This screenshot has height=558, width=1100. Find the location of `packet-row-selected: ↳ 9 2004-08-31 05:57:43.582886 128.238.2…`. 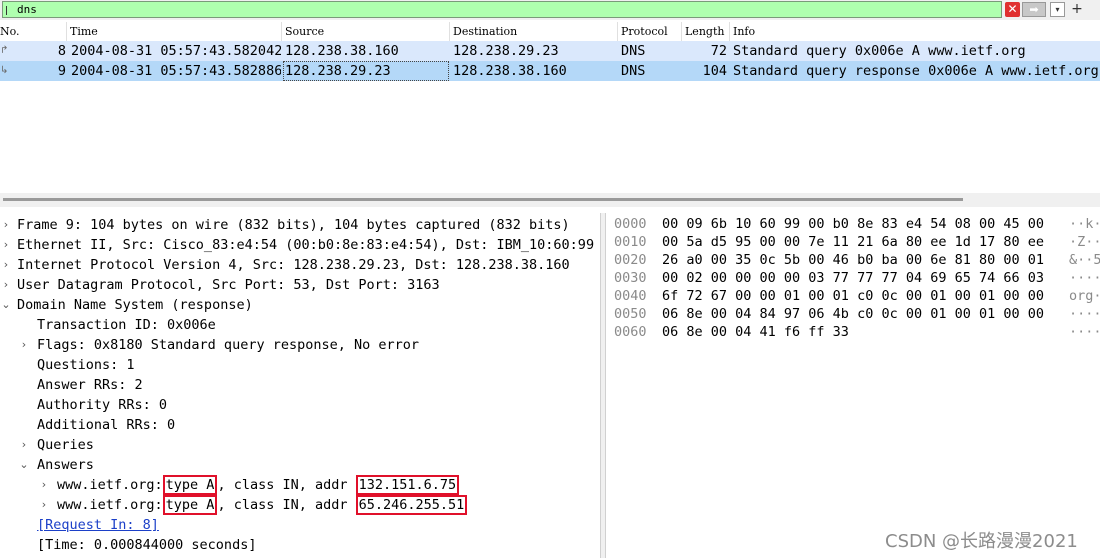

packet-row-selected: ↳ 9 2004-08-31 05:57:43.582886 128.238.2… is located at coordinates (550, 71).